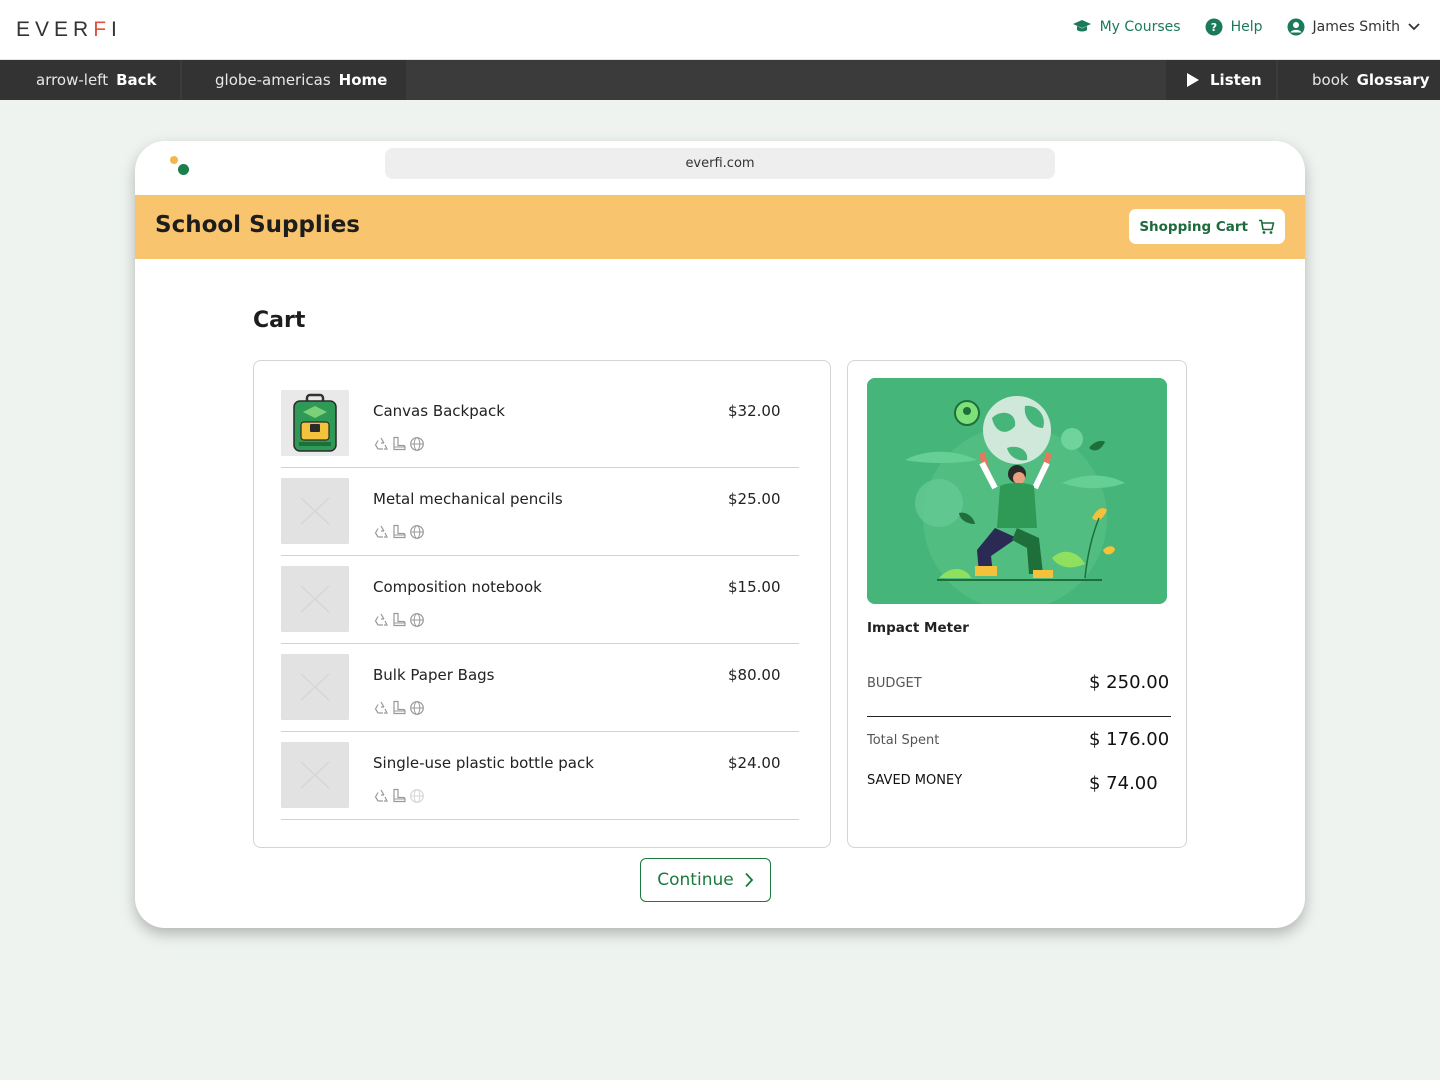 The height and width of the screenshot is (1080, 1440). What do you see at coordinates (720, 30) in the screenshot?
I see `top-bar: EVERFI My Courses ? Help James Smith` at bounding box center [720, 30].